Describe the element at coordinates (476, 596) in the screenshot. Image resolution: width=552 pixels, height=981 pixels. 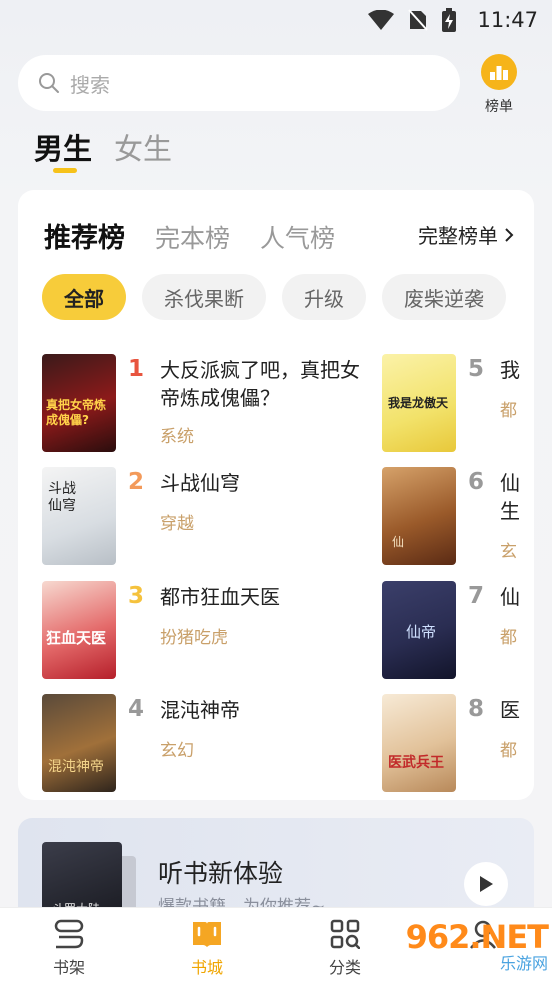
I see `book-rank: 7` at that location.